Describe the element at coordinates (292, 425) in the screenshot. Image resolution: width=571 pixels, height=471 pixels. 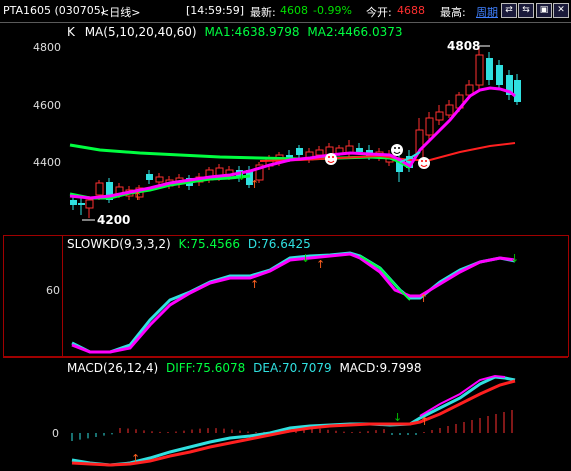
I see `macd-histogram` at that location.